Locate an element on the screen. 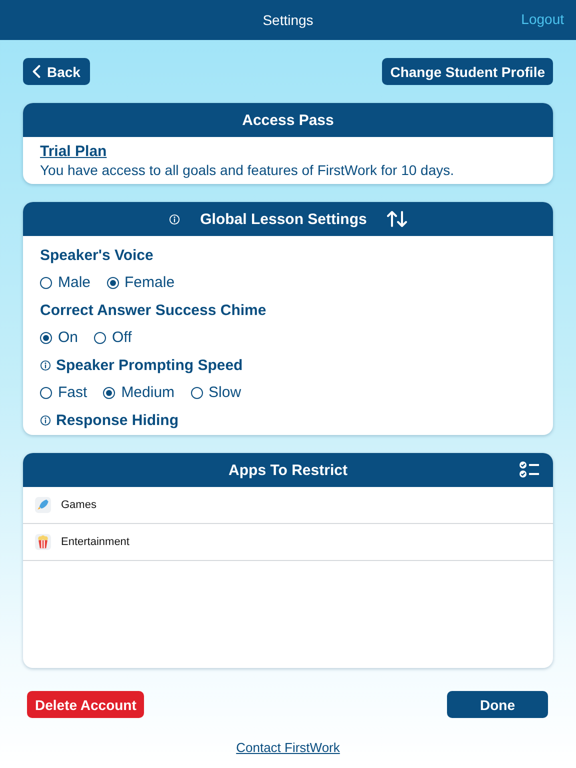 Image resolution: width=576 pixels, height=768 pixels. plan-link: Trial Plan is located at coordinates (73, 151).